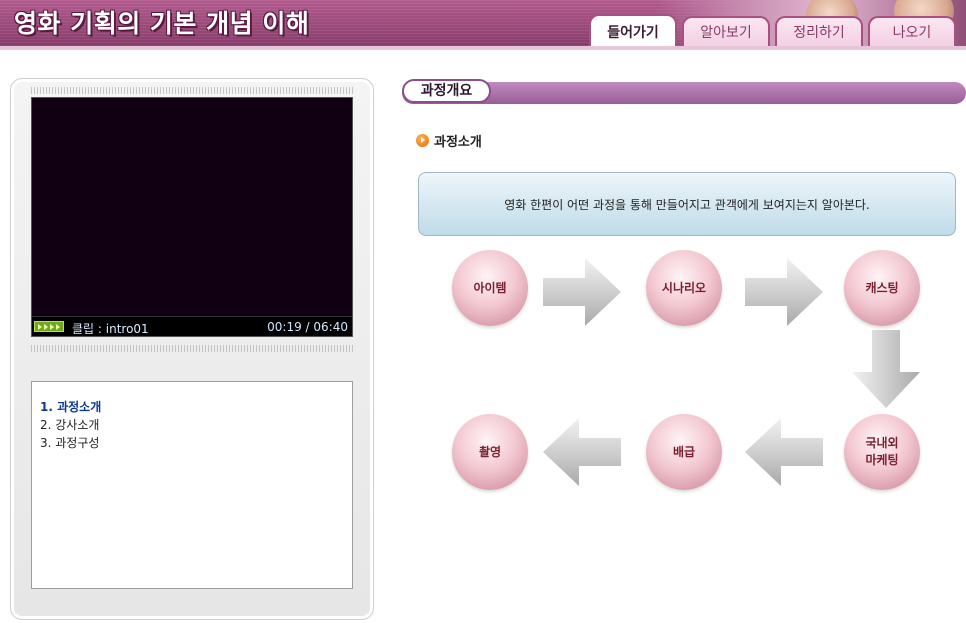 This screenshot has width=966, height=623. I want to click on arrow-down-icon, so click(886, 369).